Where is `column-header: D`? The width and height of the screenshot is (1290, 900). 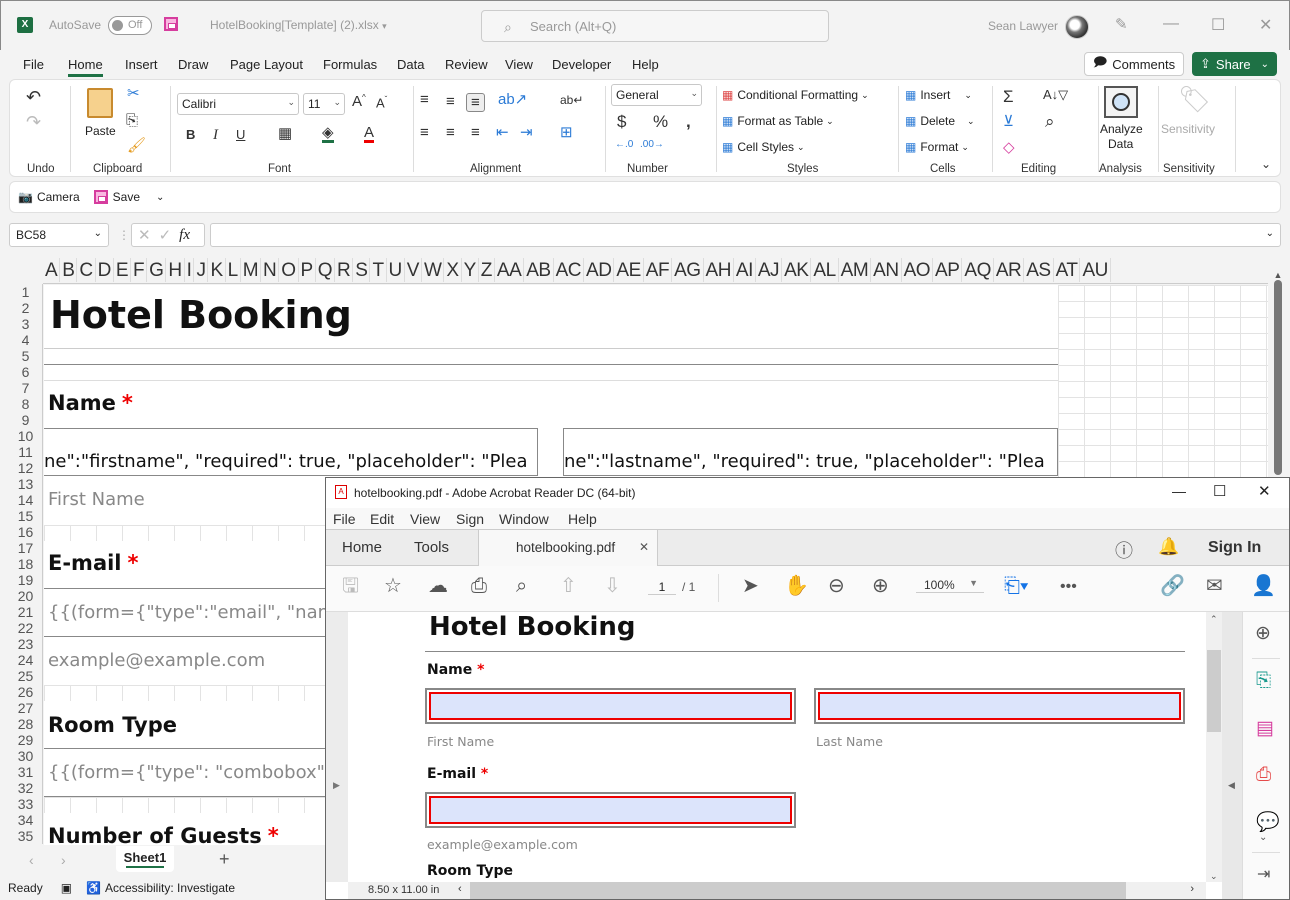
column-header: D is located at coordinates (105, 270).